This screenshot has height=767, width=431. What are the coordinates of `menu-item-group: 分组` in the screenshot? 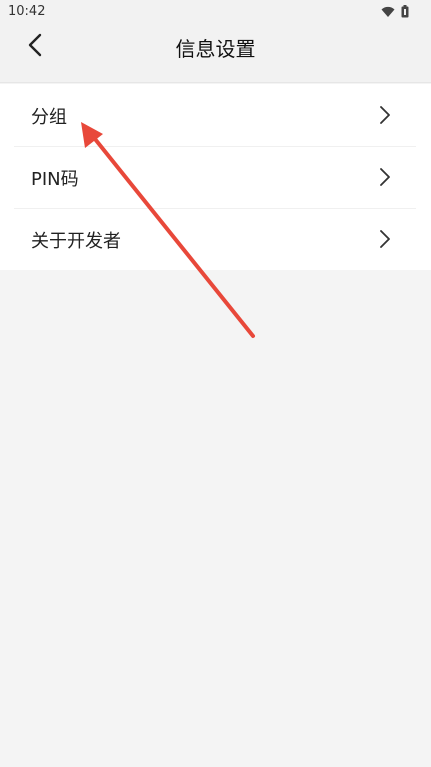 It's located at (215, 115).